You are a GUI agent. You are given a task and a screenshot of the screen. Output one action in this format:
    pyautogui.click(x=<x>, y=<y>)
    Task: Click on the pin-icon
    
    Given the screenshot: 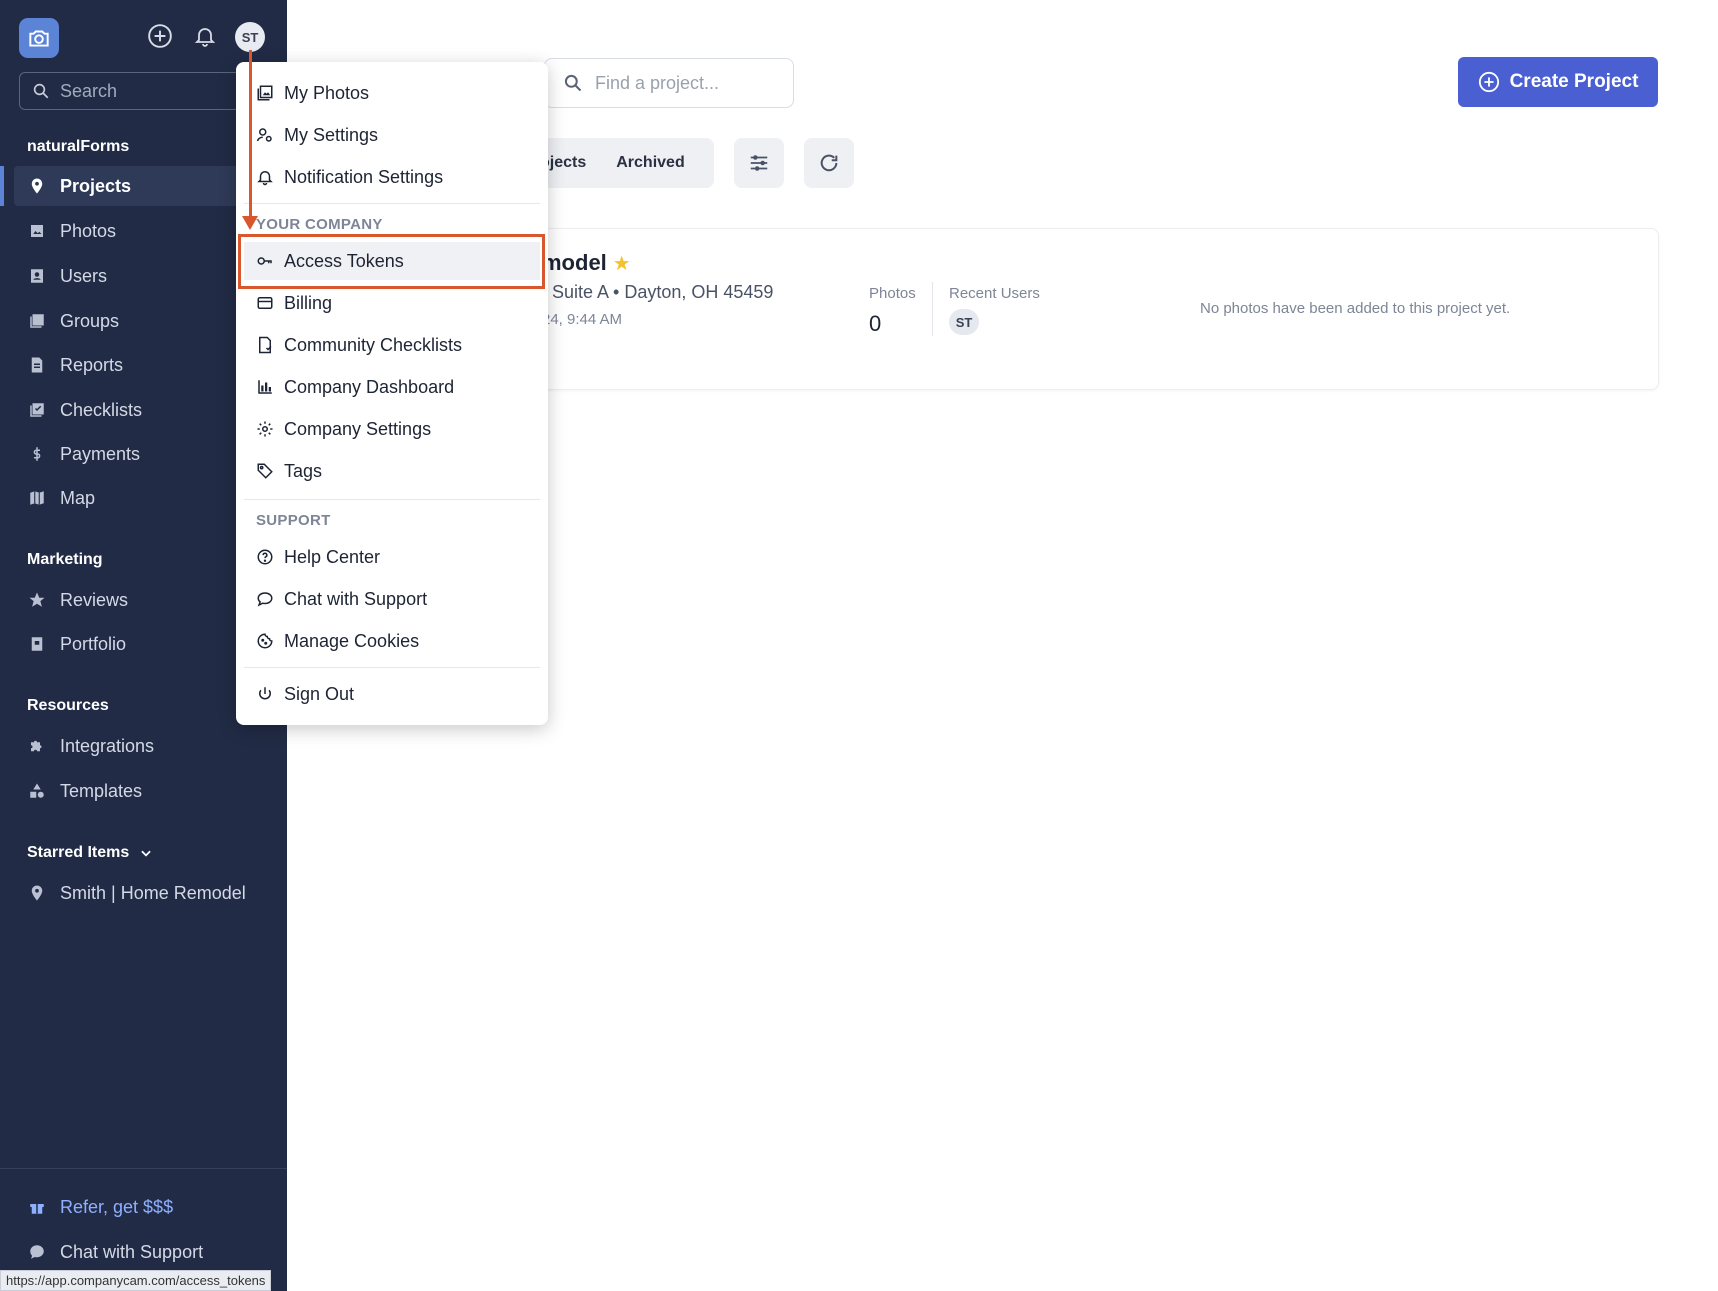 What is the action you would take?
    pyautogui.click(x=37, y=893)
    